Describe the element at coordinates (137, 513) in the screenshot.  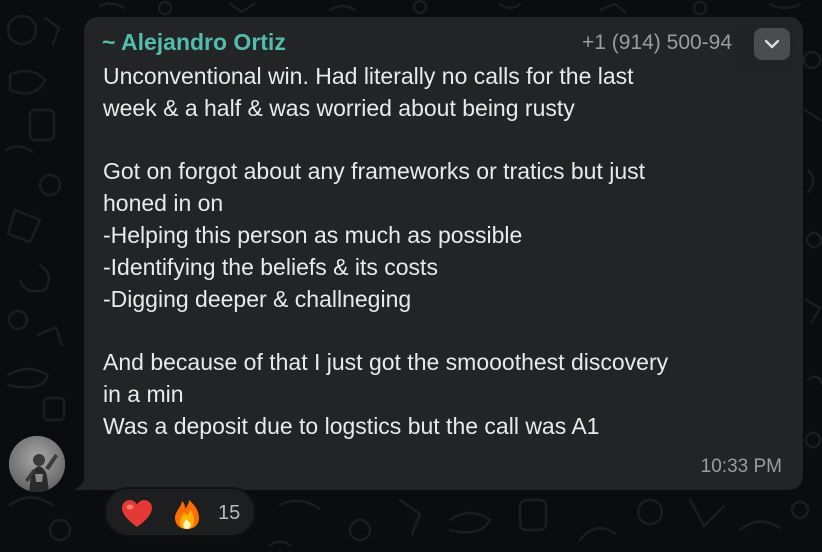
I see `heart-icon` at that location.